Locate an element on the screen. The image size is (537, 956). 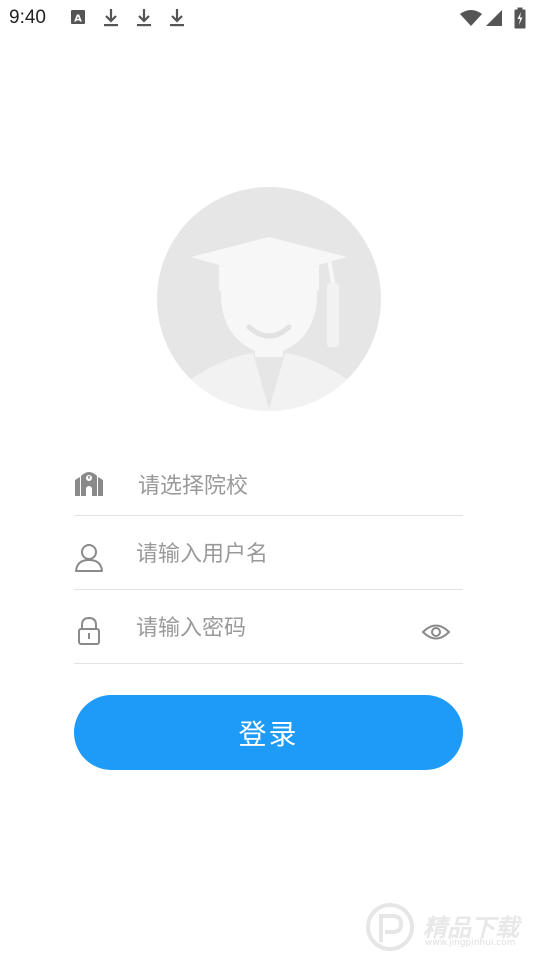
wifi-icon is located at coordinates (471, 18).